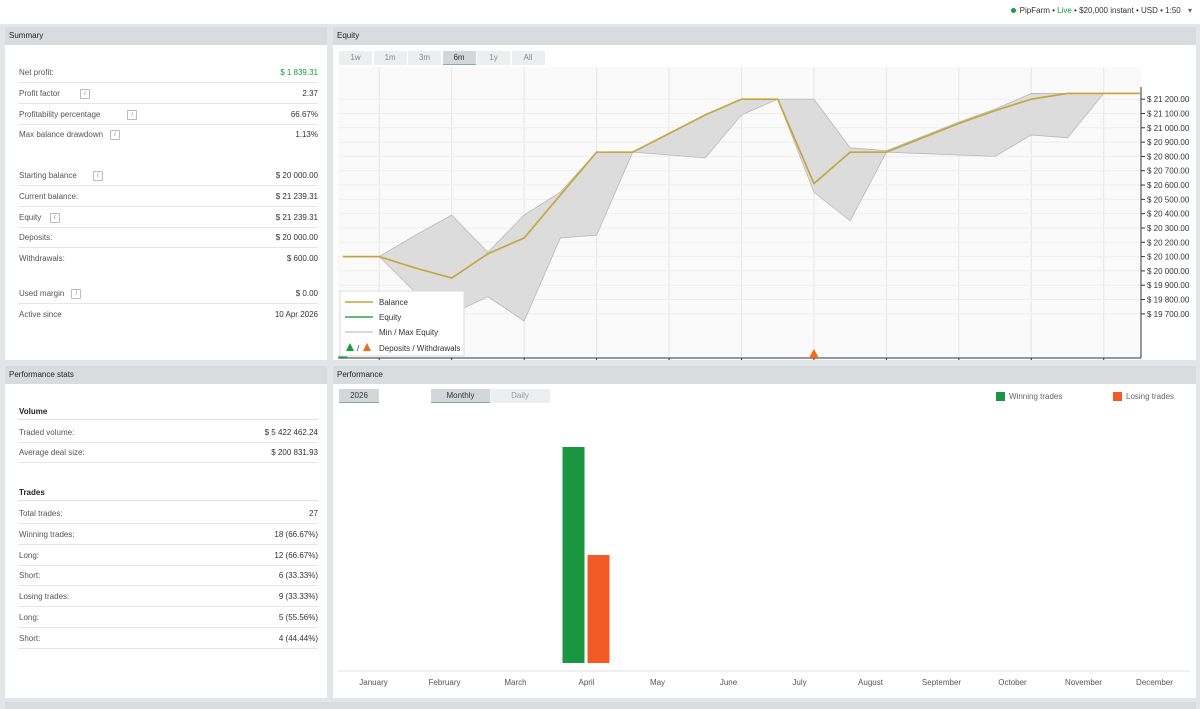 The height and width of the screenshot is (709, 1200). Describe the element at coordinates (42, 293) in the screenshot. I see `summary-label: Used margin` at that location.